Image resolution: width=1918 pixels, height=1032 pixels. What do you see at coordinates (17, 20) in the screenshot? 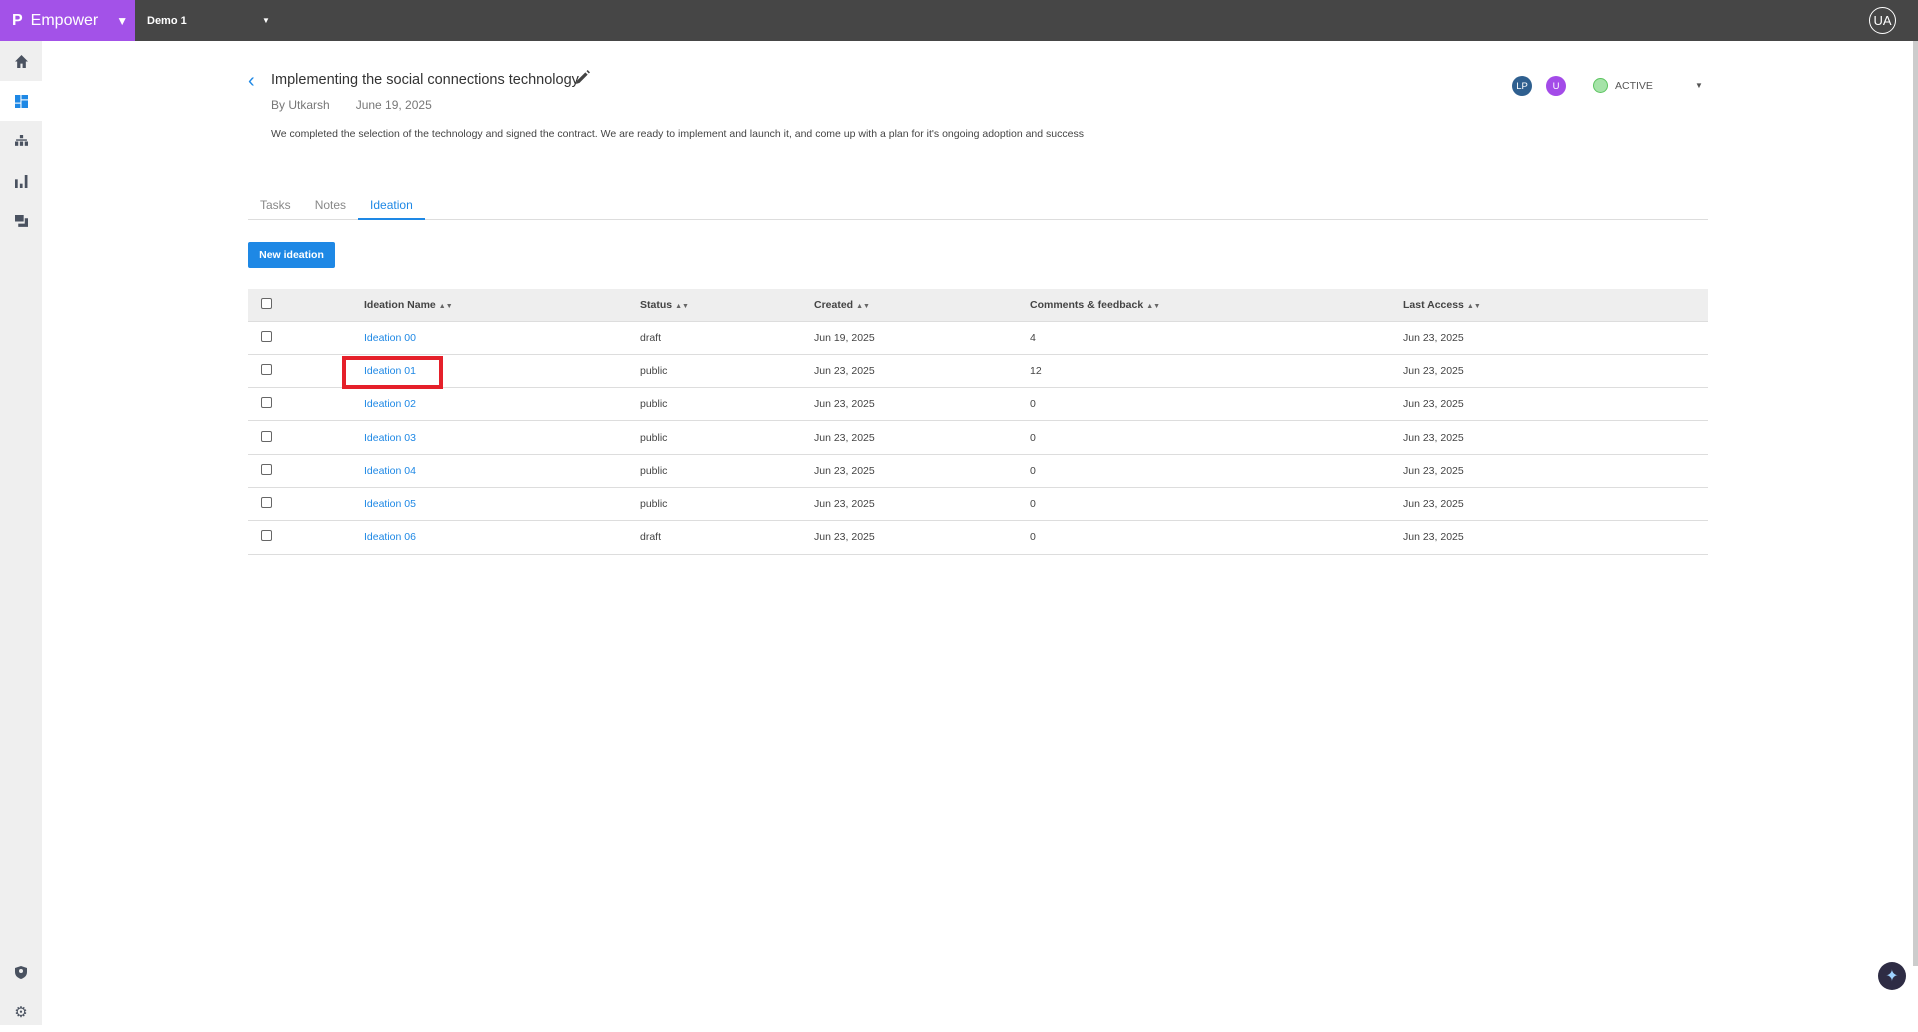
I see `empower-logo-icon: P` at bounding box center [17, 20].